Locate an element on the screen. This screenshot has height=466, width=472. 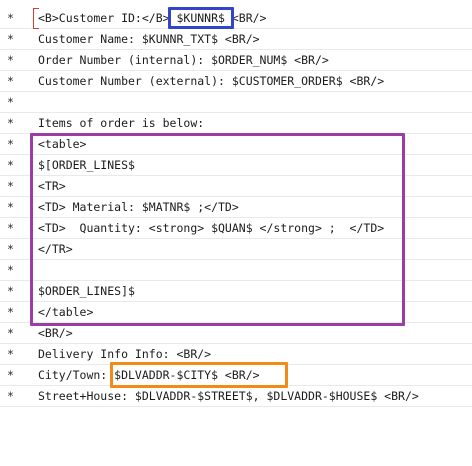
line-text: Delivery Info Info: <BR/> is located at coordinates (124, 354).